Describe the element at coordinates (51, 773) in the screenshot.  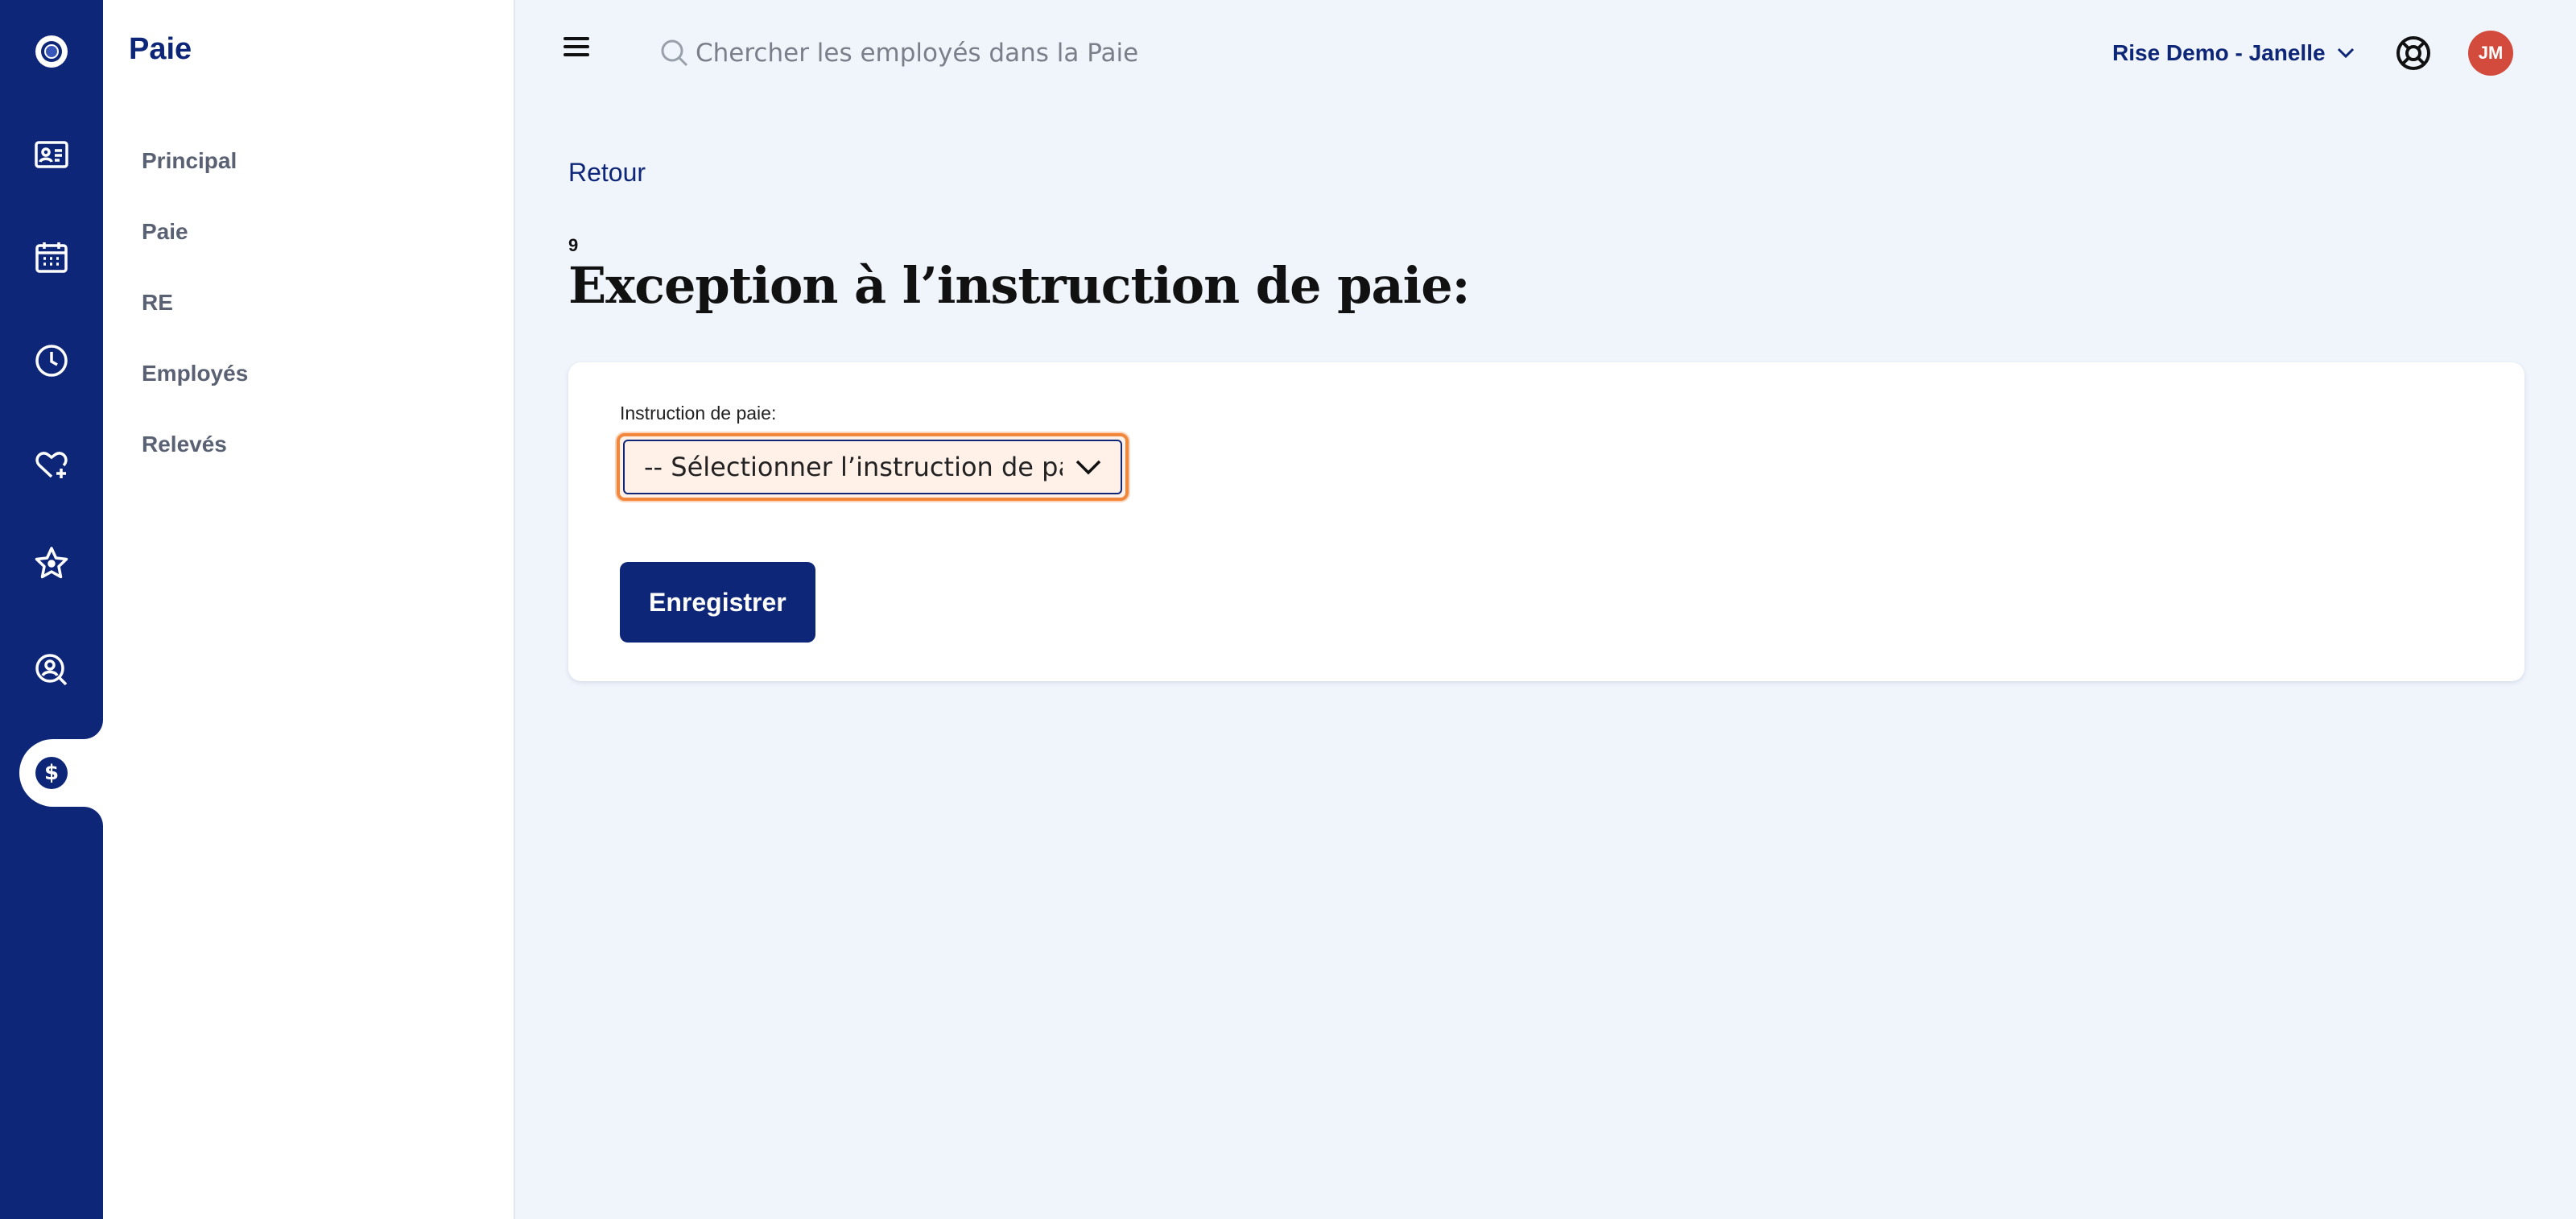
I see `dollar-icon: $` at that location.